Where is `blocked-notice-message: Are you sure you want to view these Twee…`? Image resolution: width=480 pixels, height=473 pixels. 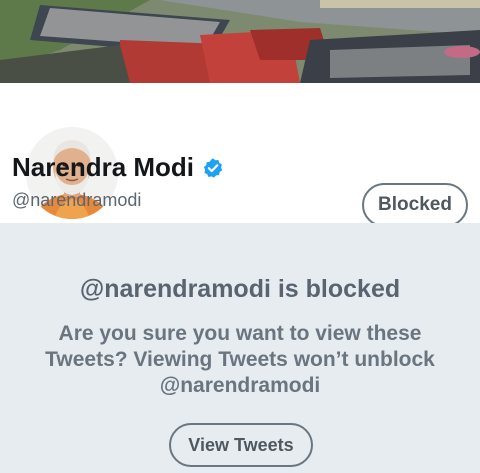 blocked-notice-message: Are you sure you want to view these Twee… is located at coordinates (240, 359).